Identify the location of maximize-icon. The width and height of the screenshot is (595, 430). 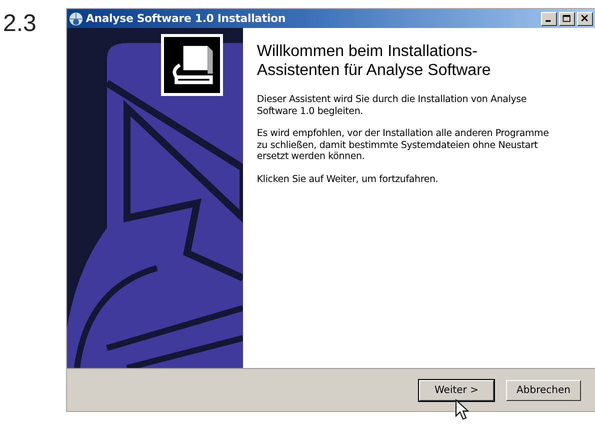
(567, 18).